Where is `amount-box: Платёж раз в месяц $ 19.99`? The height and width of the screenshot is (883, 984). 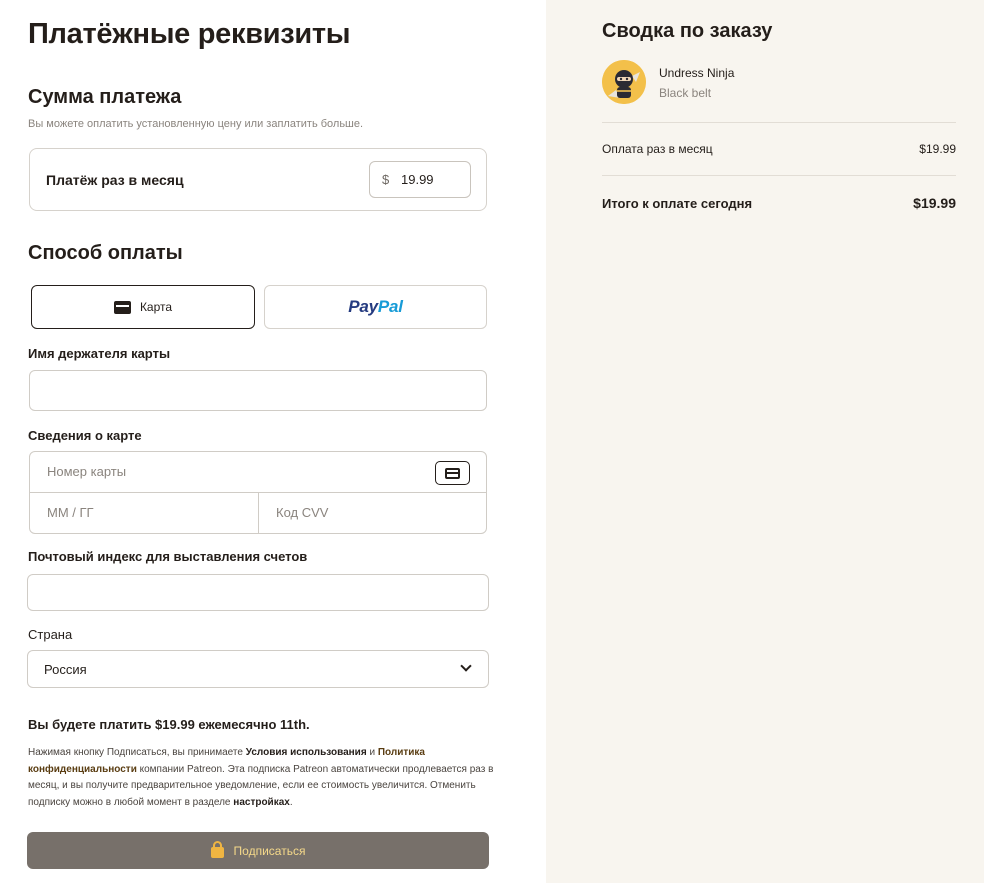
amount-box: Платёж раз в месяц $ 19.99 is located at coordinates (258, 179).